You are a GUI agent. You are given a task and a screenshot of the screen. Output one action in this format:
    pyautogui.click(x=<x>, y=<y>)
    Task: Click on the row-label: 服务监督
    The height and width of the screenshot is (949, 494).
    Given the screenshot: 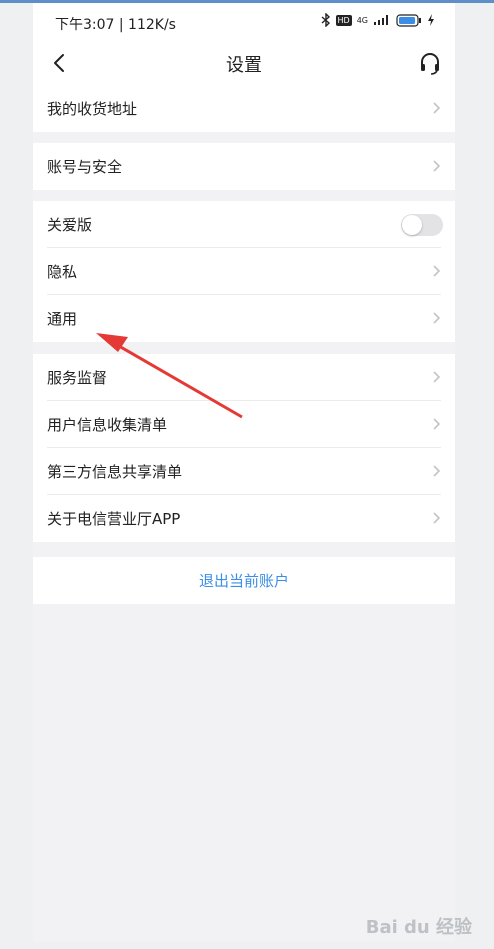 What is the action you would take?
    pyautogui.click(x=77, y=378)
    